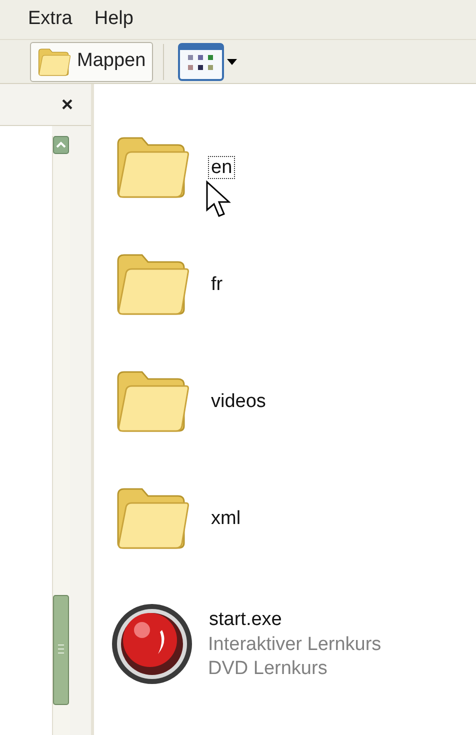  Describe the element at coordinates (222, 167) in the screenshot. I see `item-name: en` at that location.